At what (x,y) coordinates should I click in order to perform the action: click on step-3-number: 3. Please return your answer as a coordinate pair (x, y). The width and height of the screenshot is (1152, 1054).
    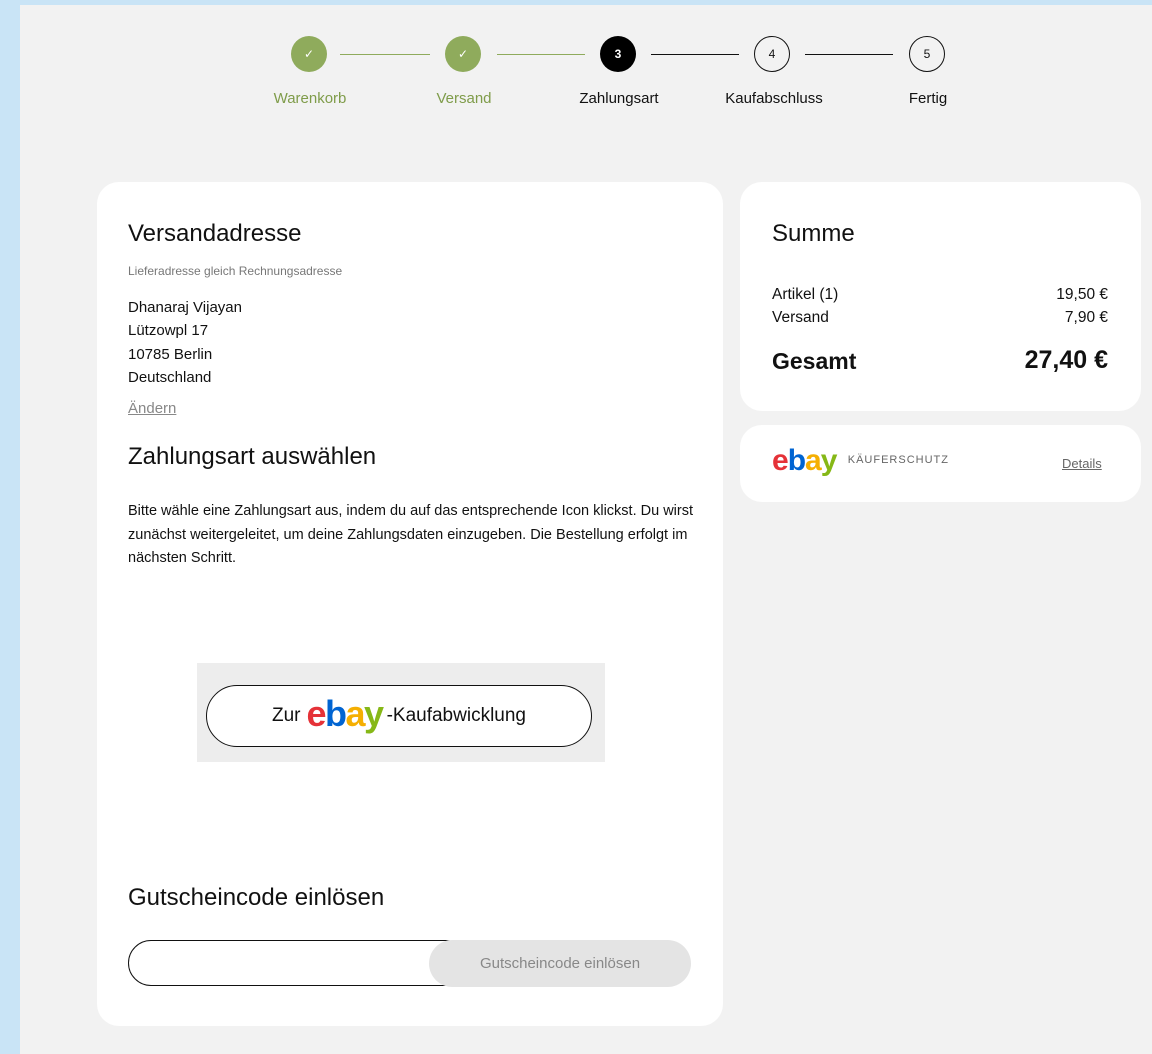
    Looking at the image, I should click on (618, 54).